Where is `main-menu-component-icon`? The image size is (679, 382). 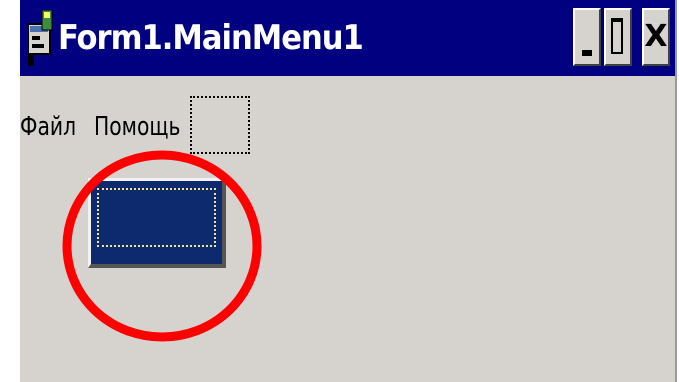 main-menu-component-icon is located at coordinates (157, 223).